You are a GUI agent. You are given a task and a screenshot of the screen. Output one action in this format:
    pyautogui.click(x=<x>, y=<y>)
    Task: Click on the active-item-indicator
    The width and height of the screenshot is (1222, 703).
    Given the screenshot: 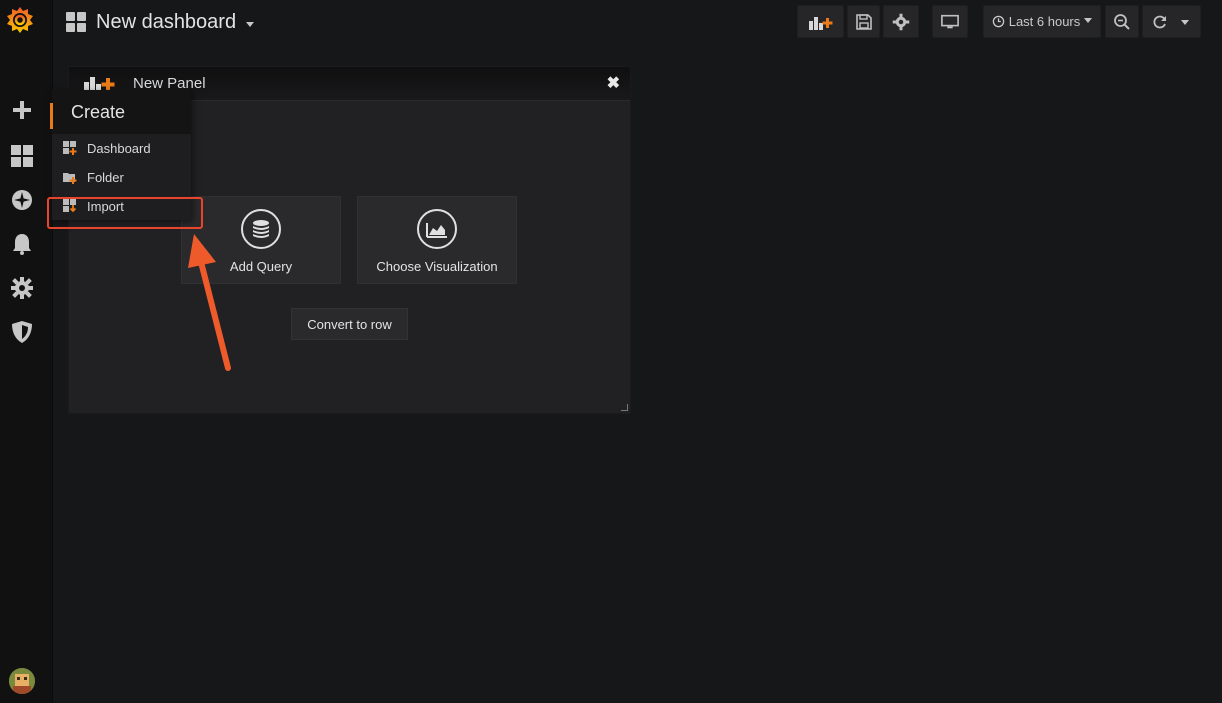 What is the action you would take?
    pyautogui.click(x=51, y=116)
    